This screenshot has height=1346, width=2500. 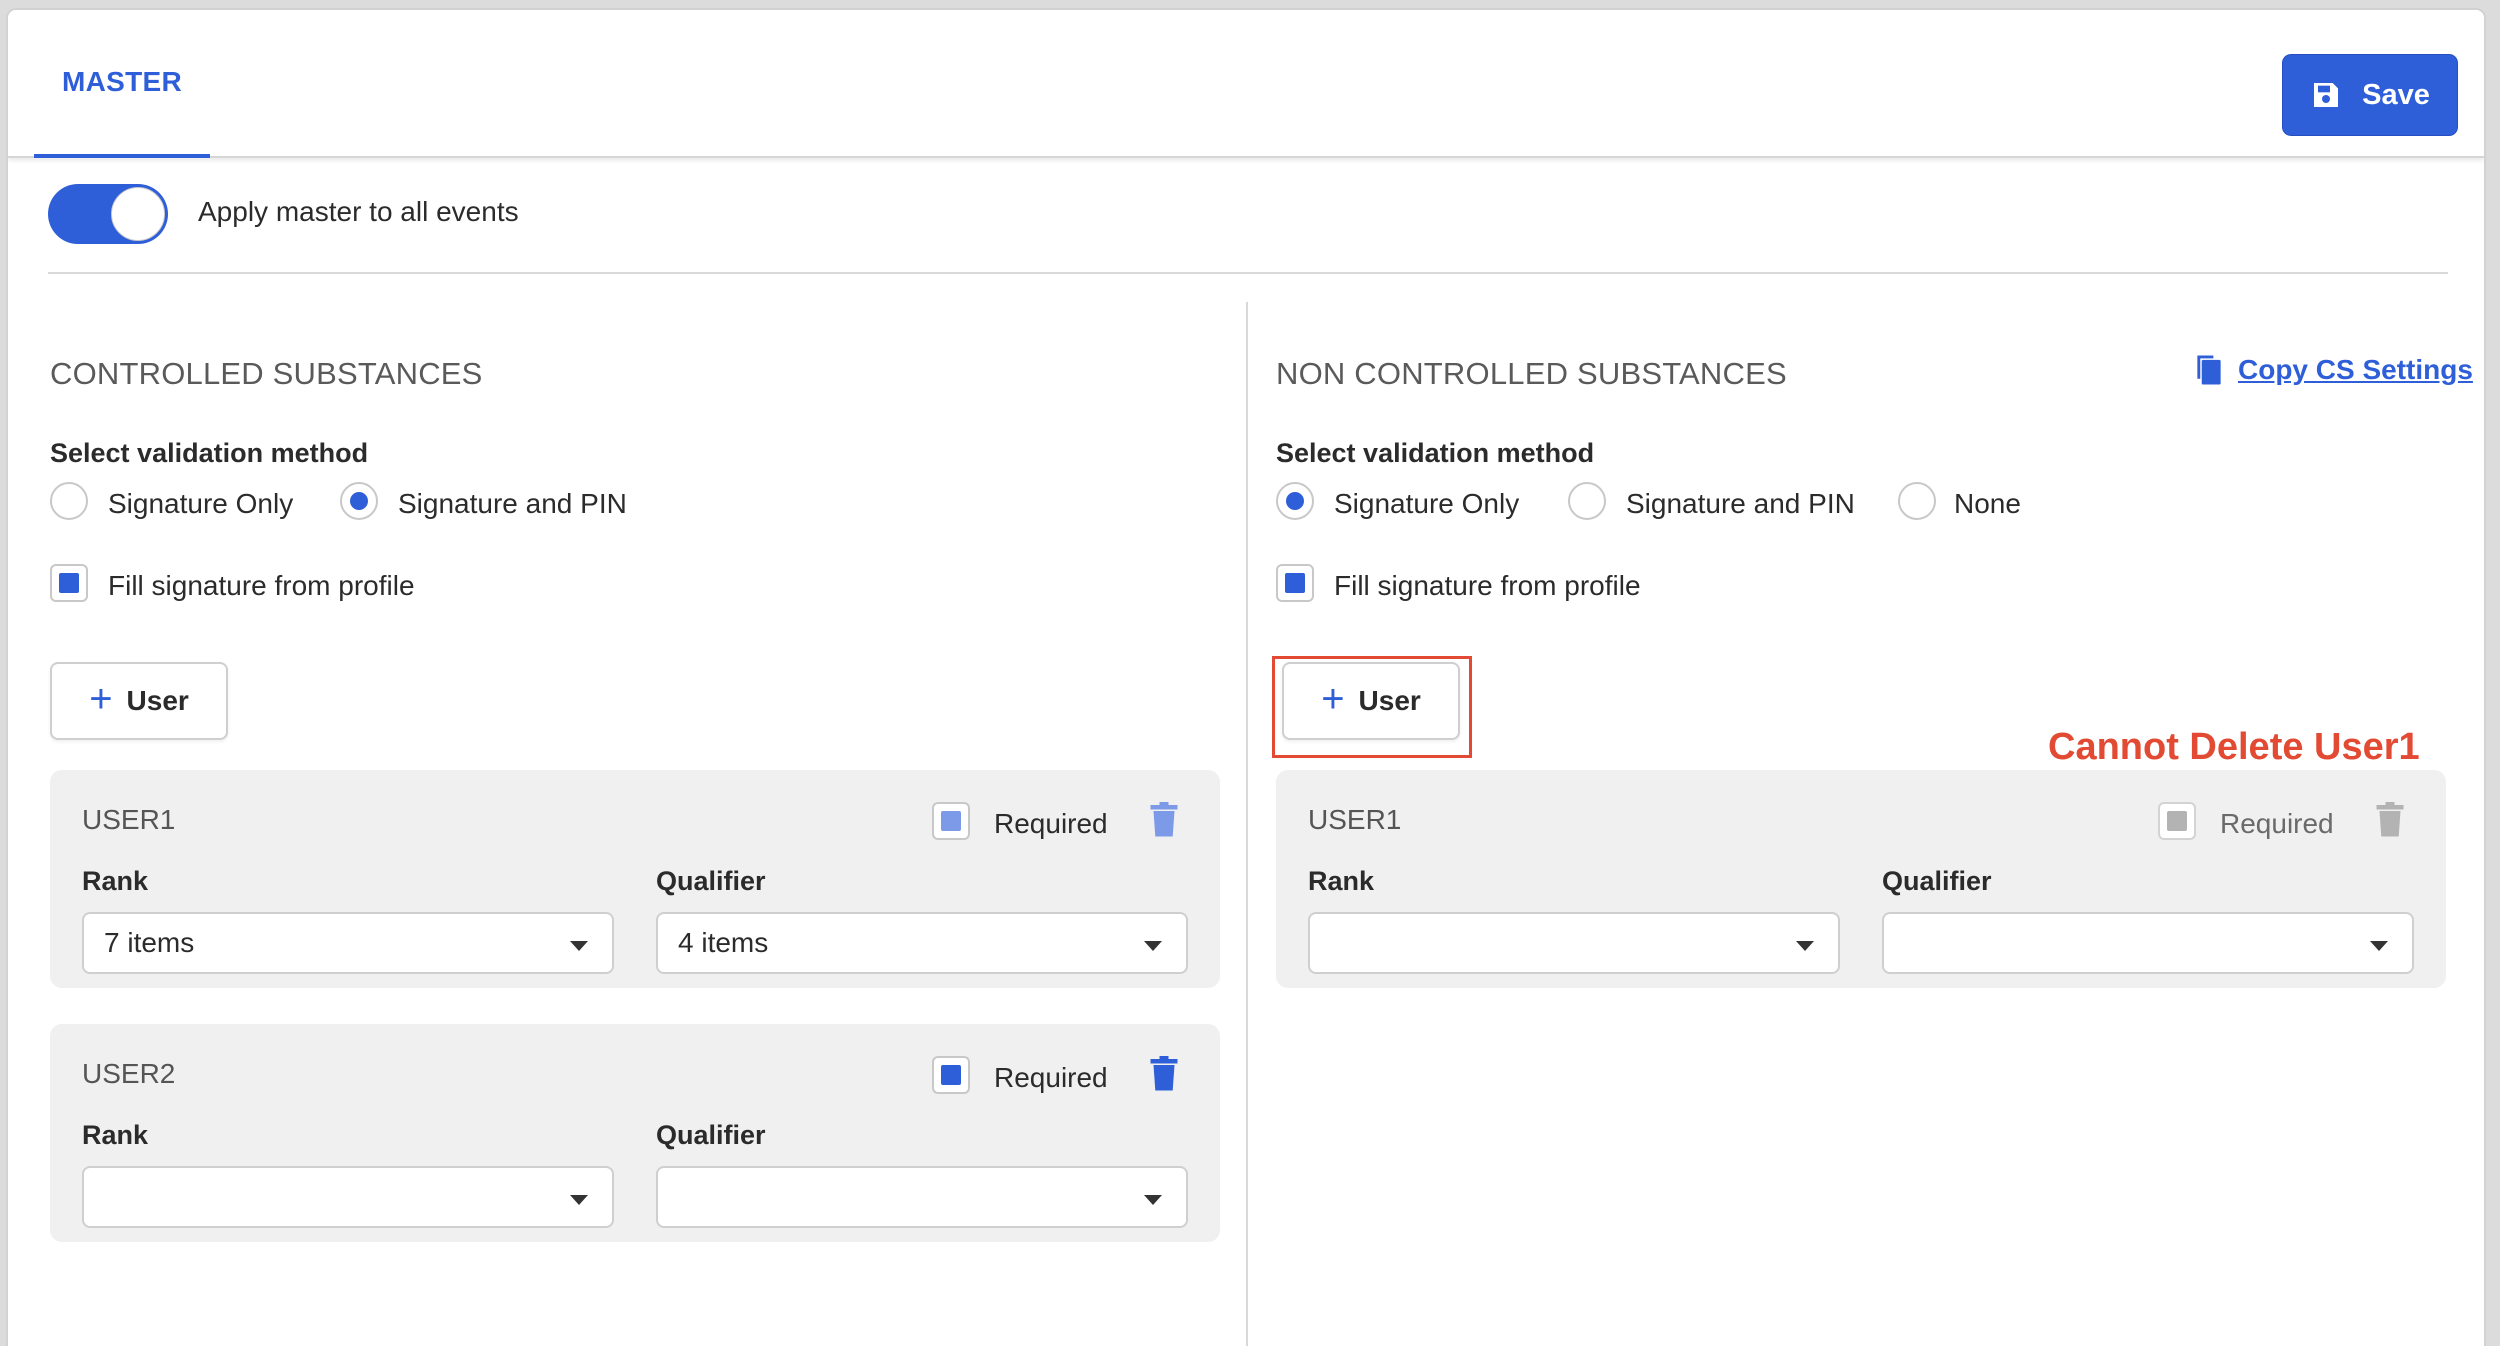 I want to click on ncs-user1-rank-label: Rank, so click(x=1341, y=881).